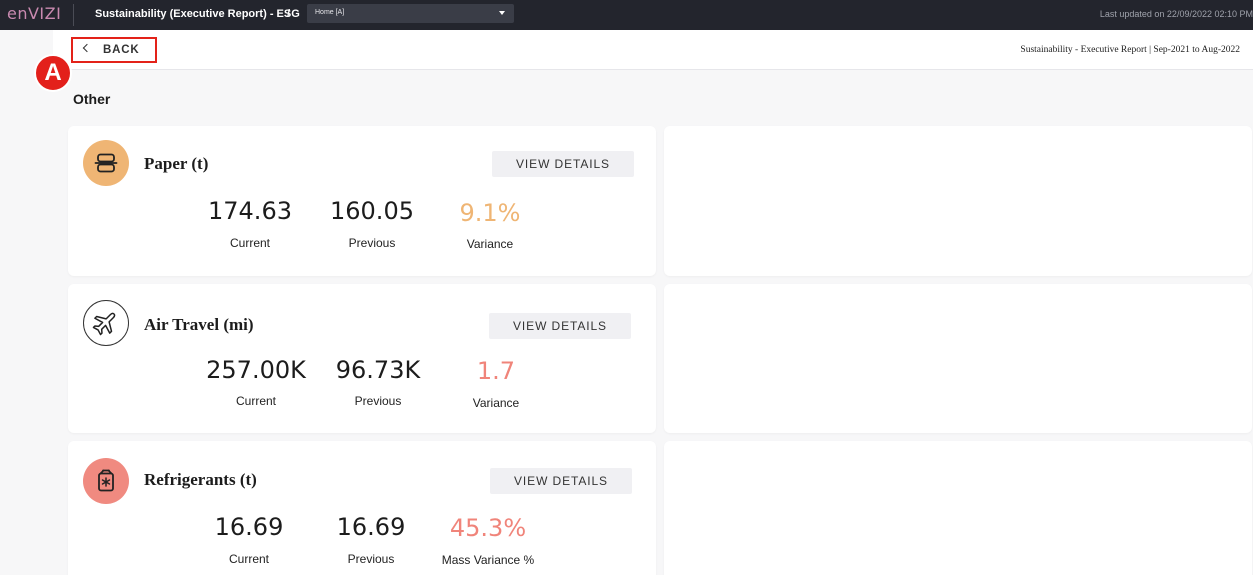 Image resolution: width=1253 pixels, height=575 pixels. I want to click on card-title: Air Travel (mi), so click(199, 324).